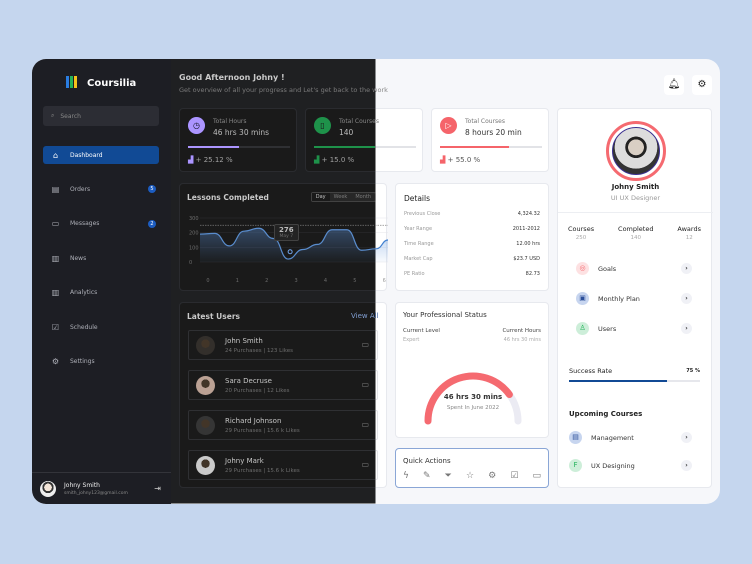  Describe the element at coordinates (346, 132) in the screenshot. I see `stat-value: 140` at that location.